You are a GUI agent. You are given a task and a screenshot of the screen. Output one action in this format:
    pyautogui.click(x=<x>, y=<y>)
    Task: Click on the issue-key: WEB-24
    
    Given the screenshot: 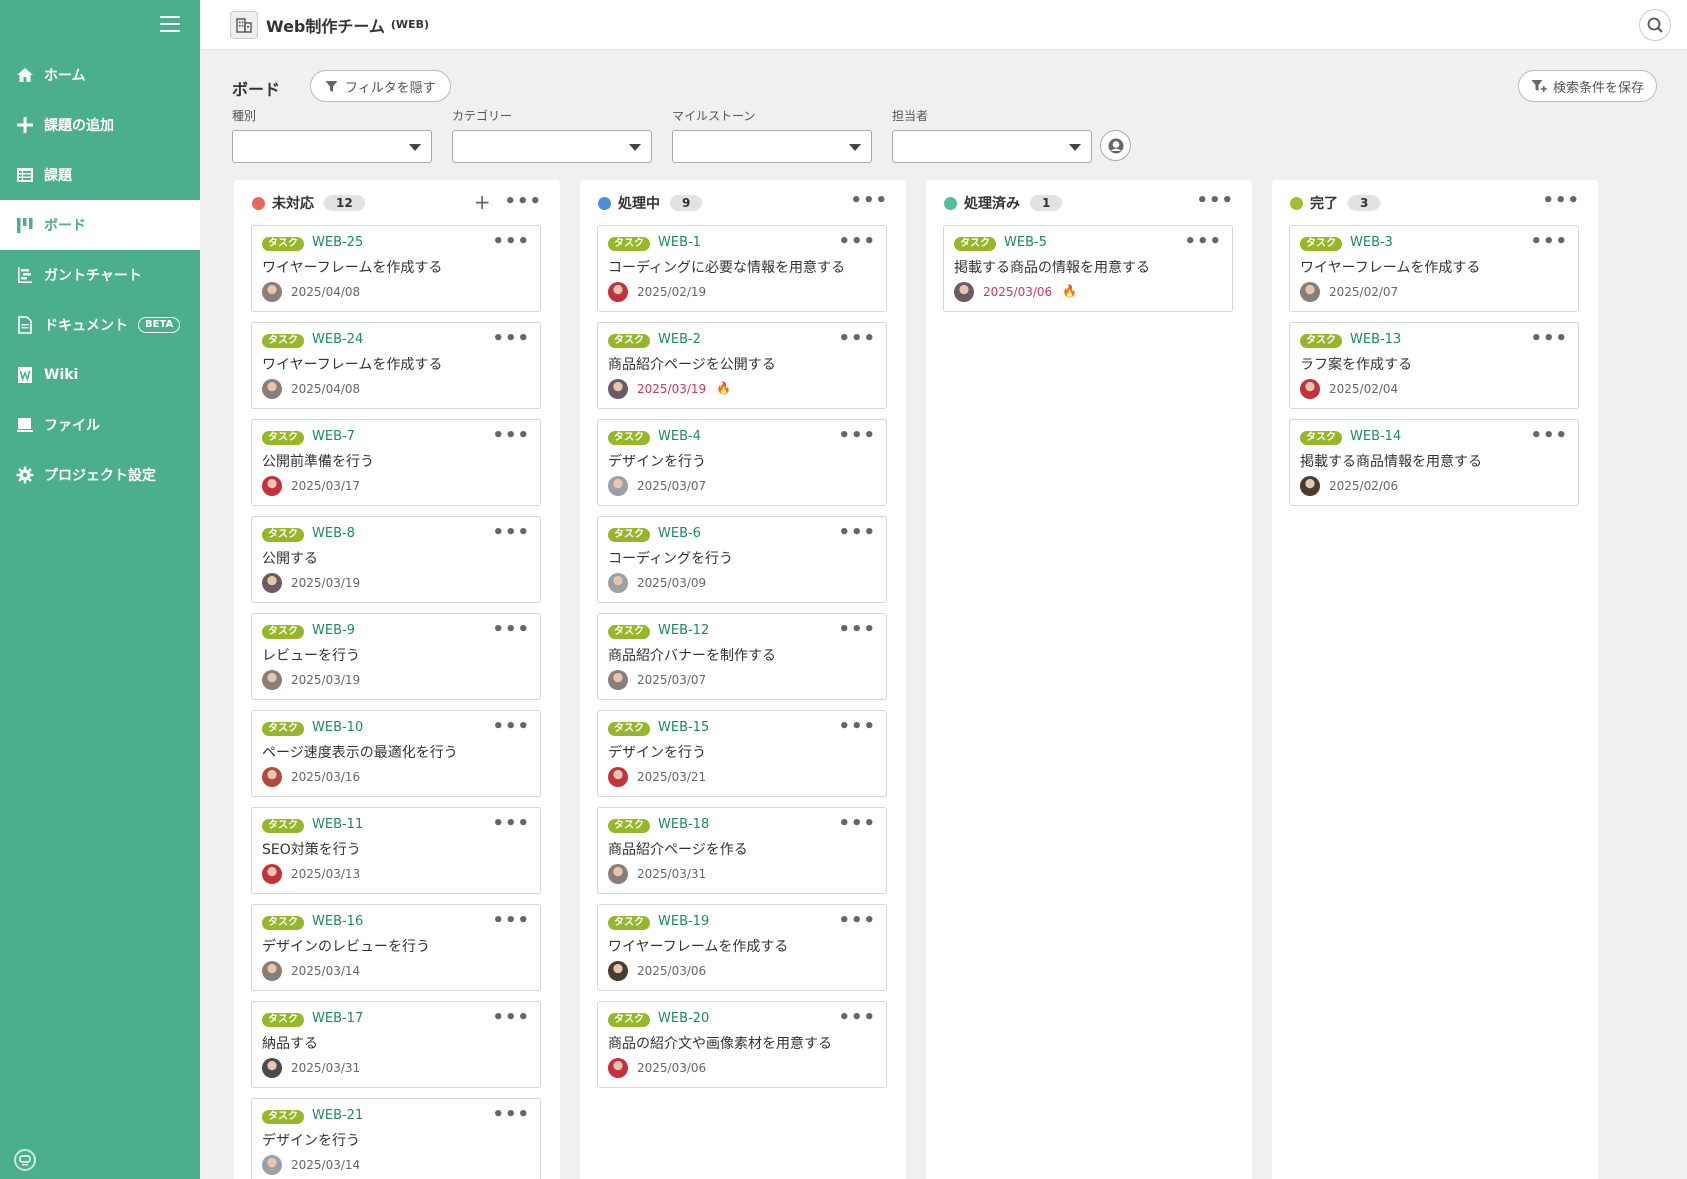 What is the action you would take?
    pyautogui.click(x=337, y=339)
    